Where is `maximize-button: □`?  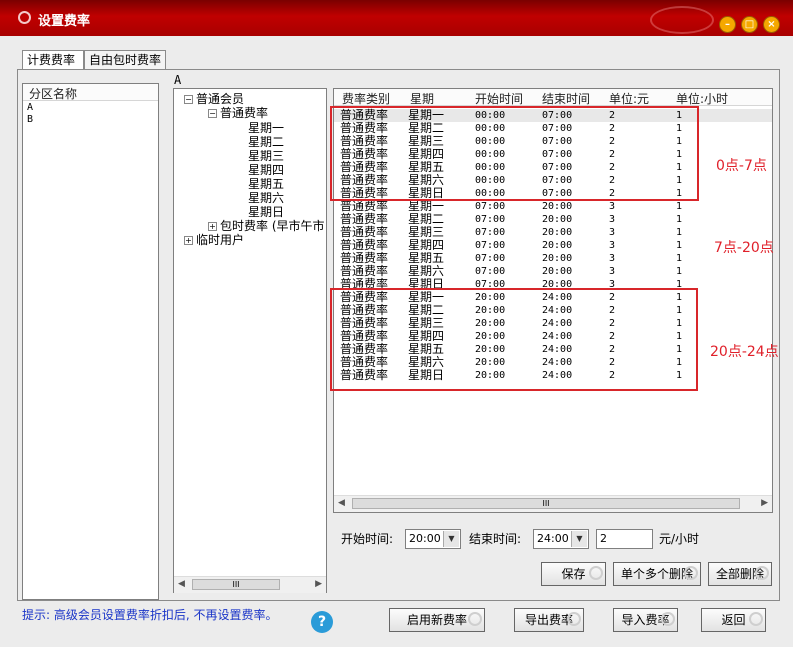 maximize-button: □ is located at coordinates (749, 24).